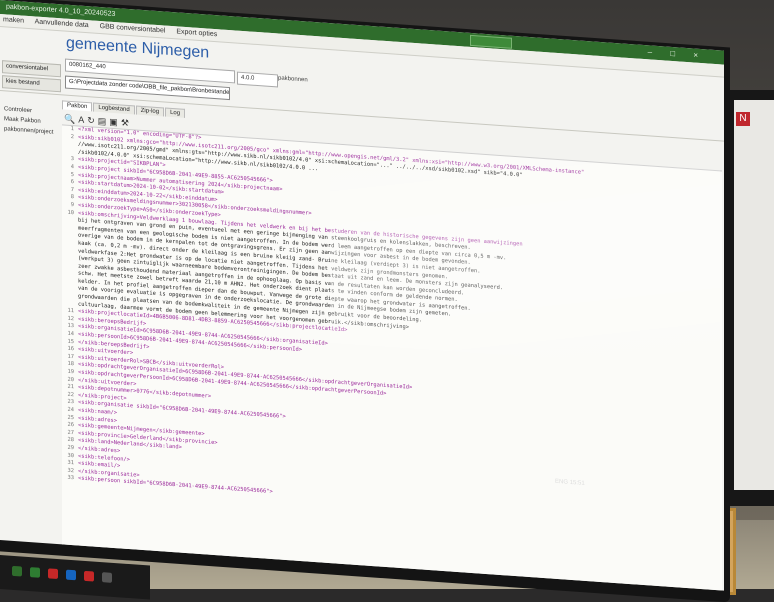 The width and height of the screenshot is (774, 602). Describe the element at coordinates (754, 295) in the screenshot. I see `second-monitor-screen` at that location.